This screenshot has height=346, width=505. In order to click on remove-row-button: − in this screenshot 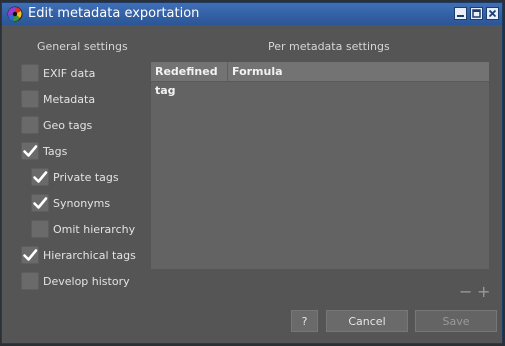, I will do `click(465, 292)`.